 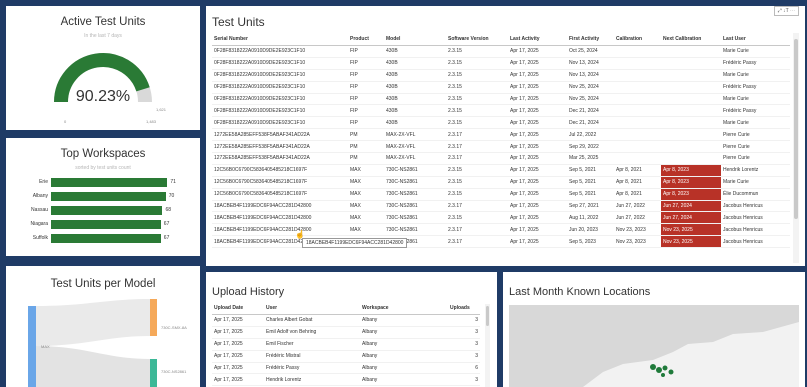 What do you see at coordinates (477, 39) in the screenshot?
I see `column-header: Software Version` at bounding box center [477, 39].